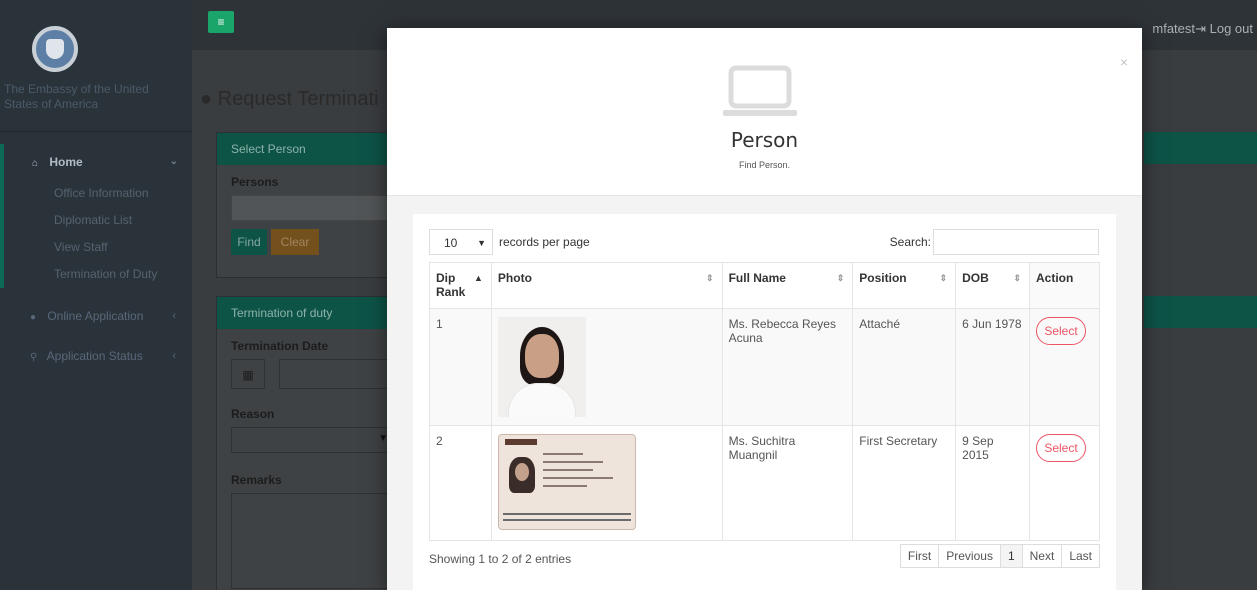  Describe the element at coordinates (173, 161) in the screenshot. I see `chevron-down-icon: ⌄` at that location.